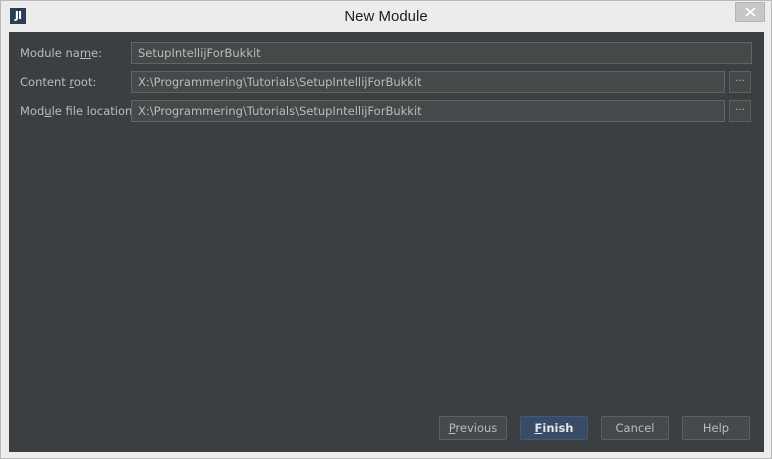 This screenshot has width=772, height=459. Describe the element at coordinates (558, 428) in the screenshot. I see `finish-button-label: inish` at that location.